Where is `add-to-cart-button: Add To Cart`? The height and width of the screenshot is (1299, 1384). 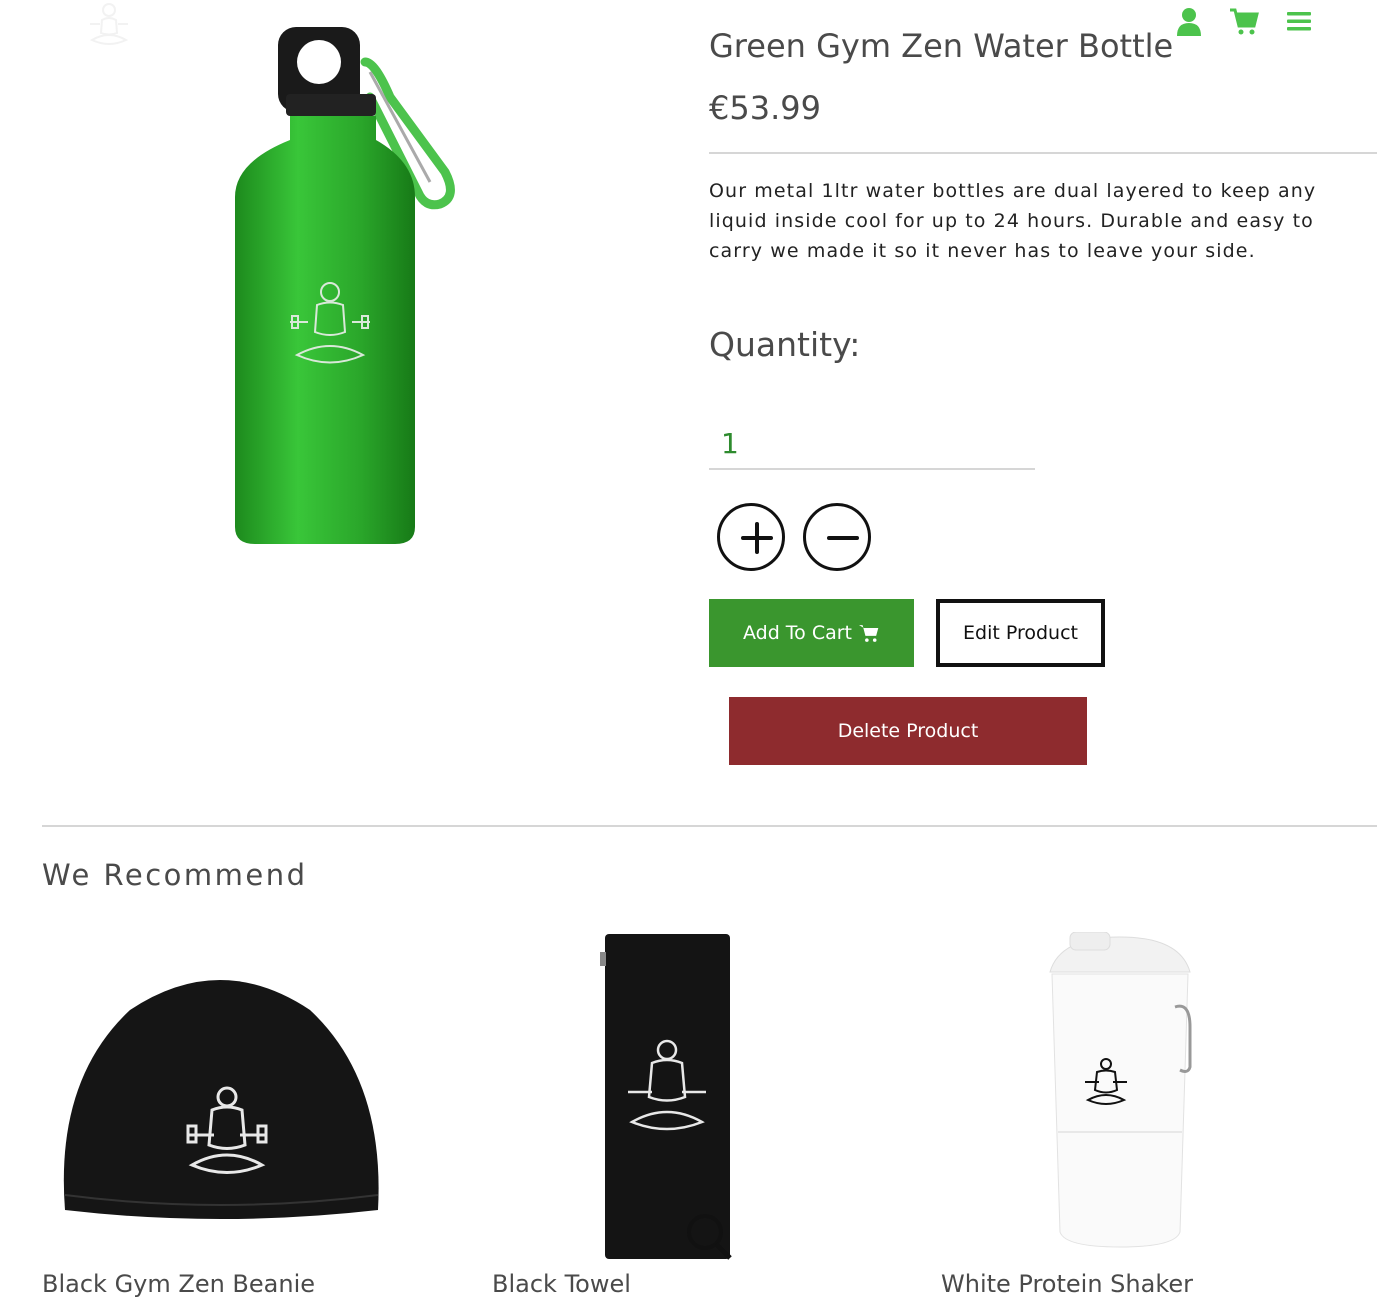
add-to-cart-button: Add To Cart is located at coordinates (811, 633).